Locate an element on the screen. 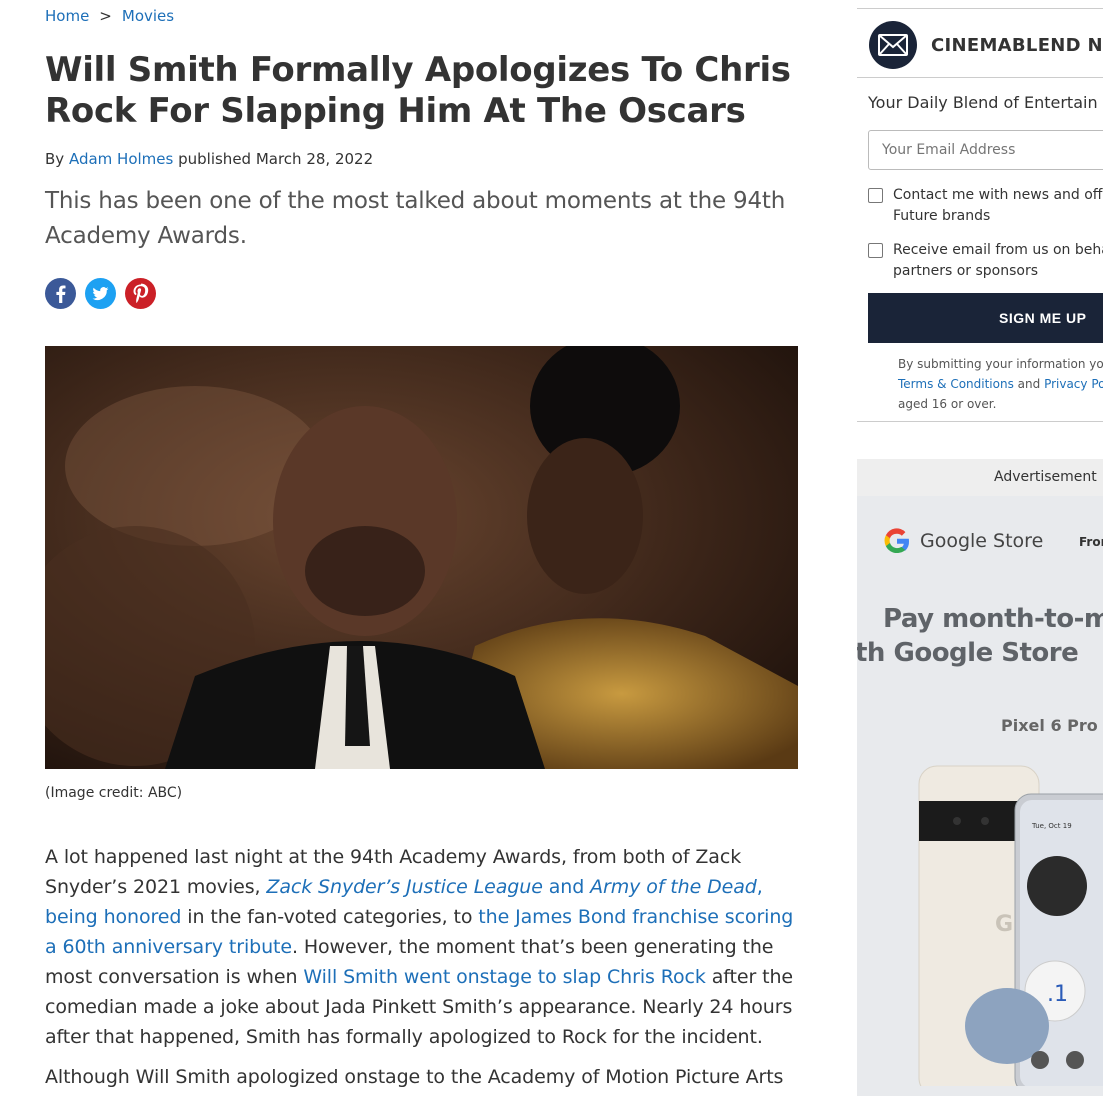 The width and height of the screenshot is (1103, 1102). pixel-phone-image: G Tue, Oct 19 .1 is located at coordinates (1010, 925).